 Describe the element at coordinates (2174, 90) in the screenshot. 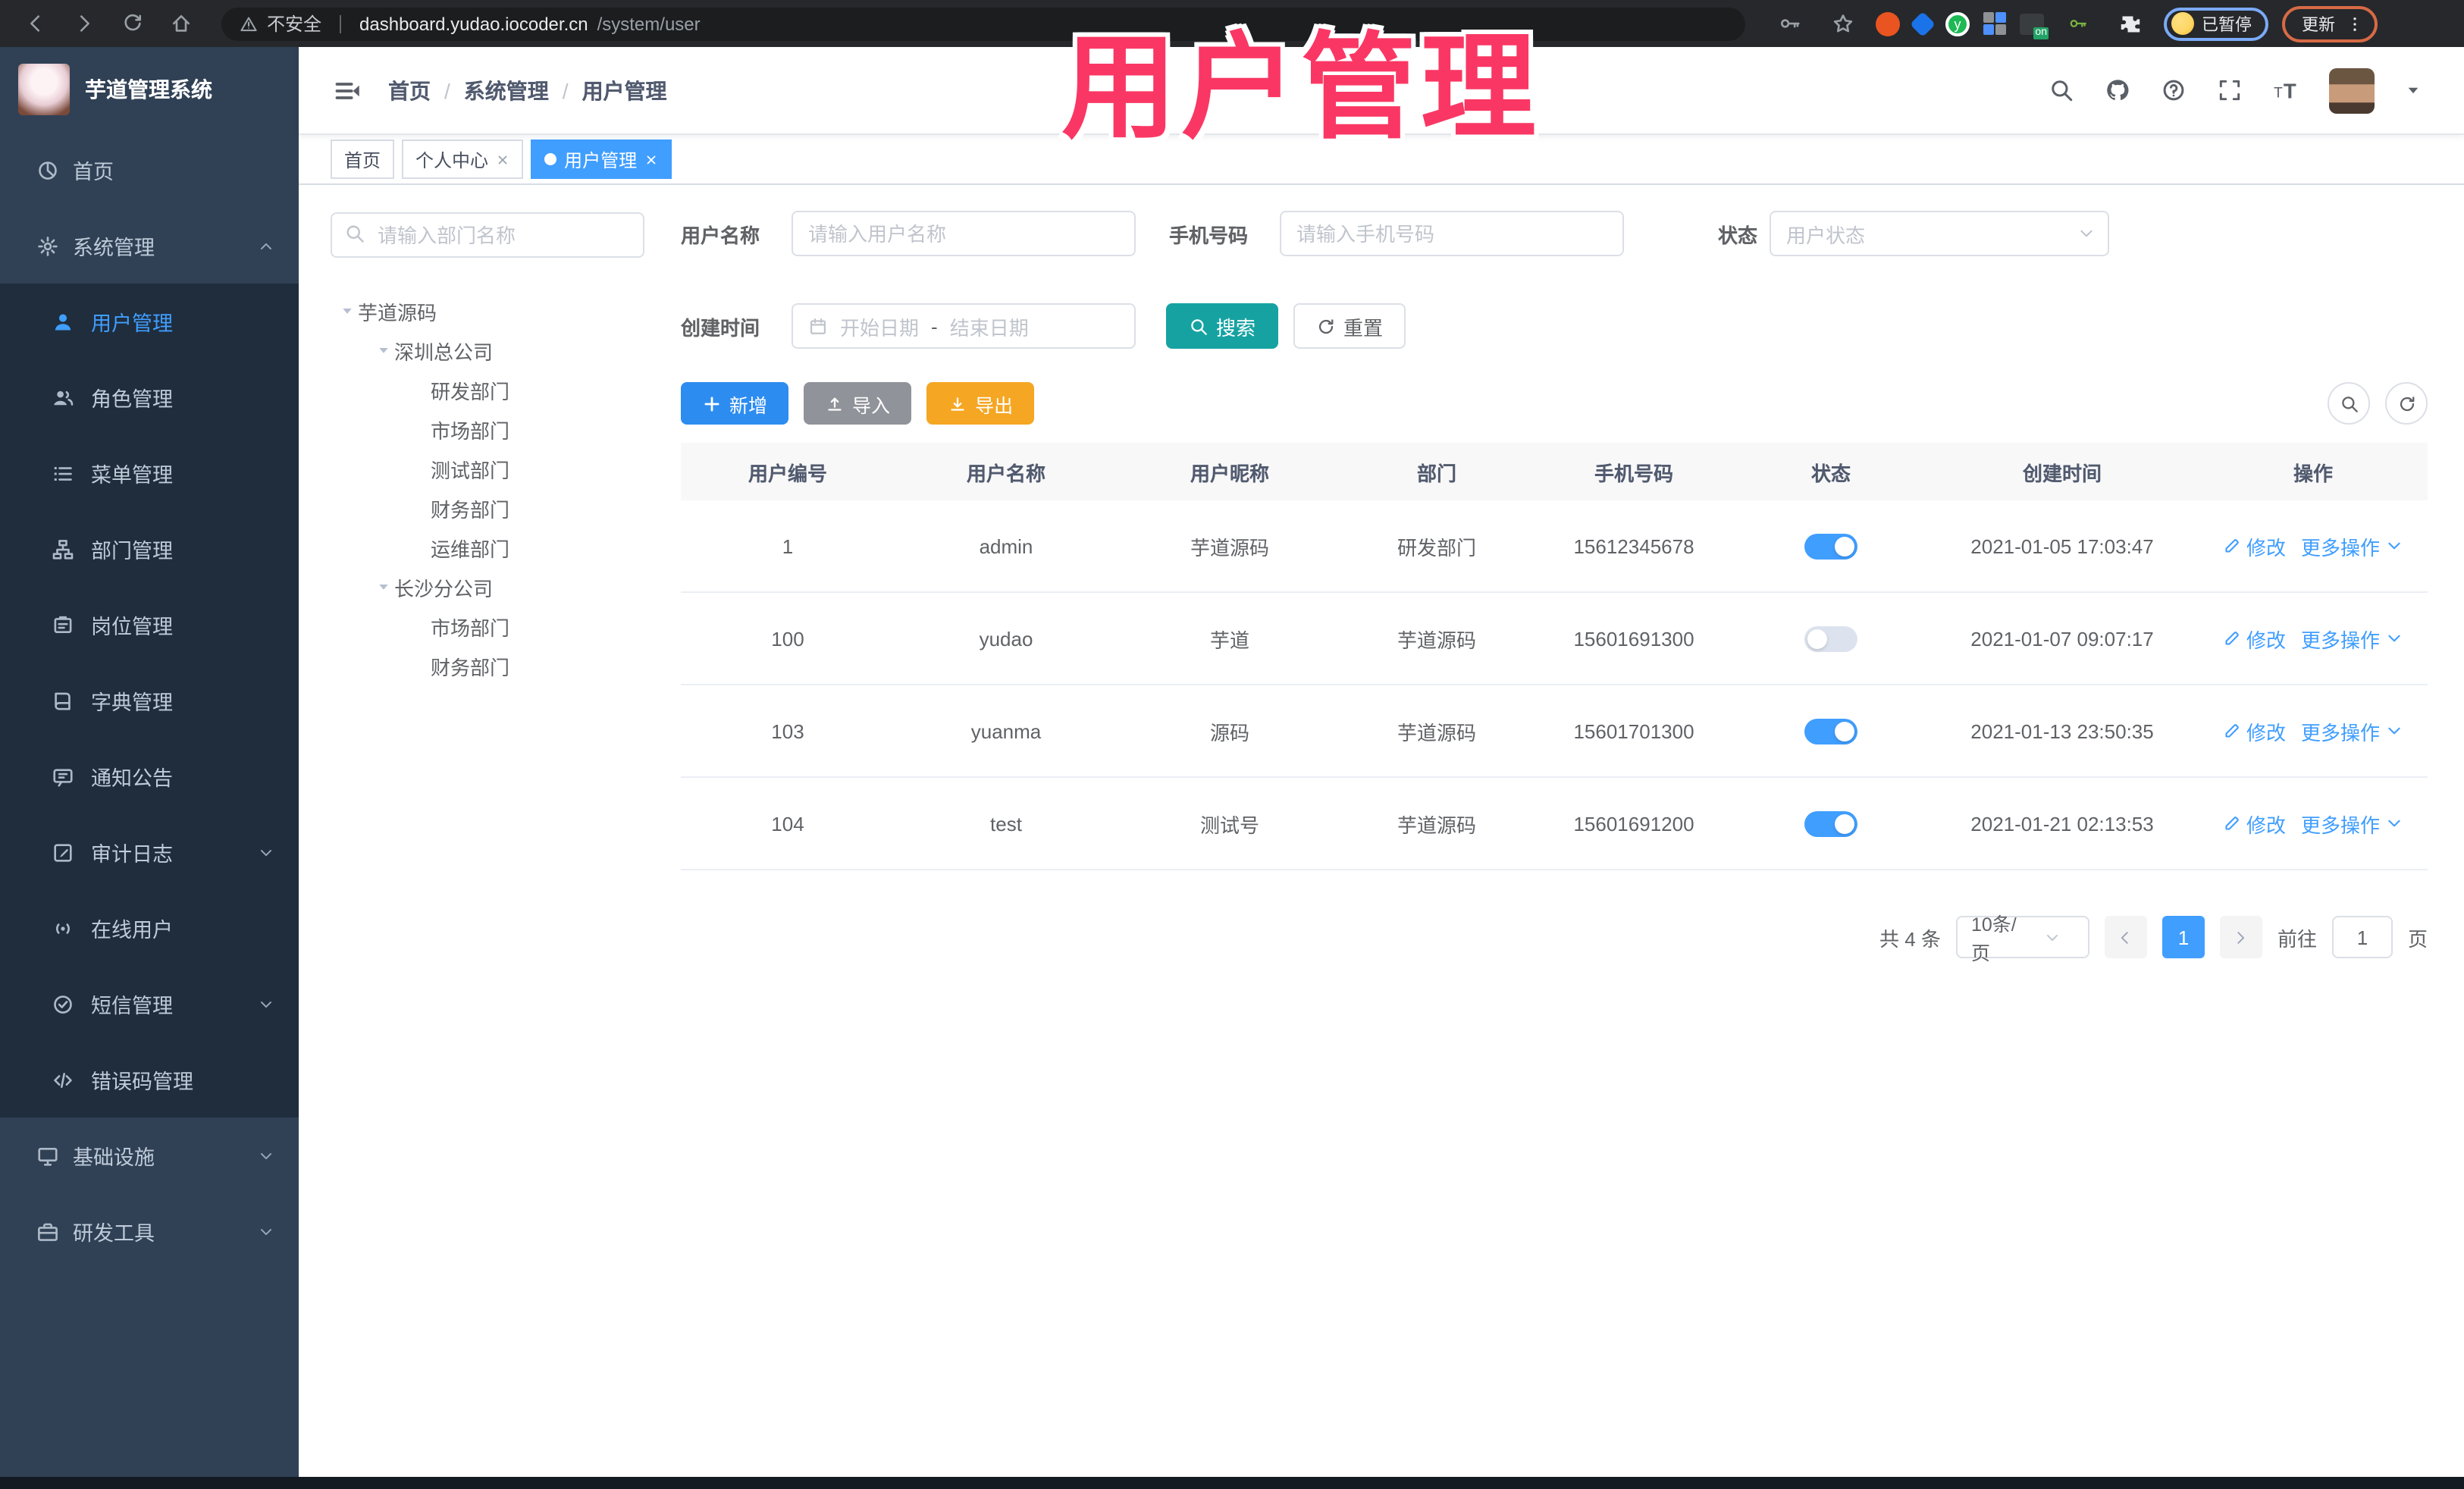

I see `help-icon` at that location.